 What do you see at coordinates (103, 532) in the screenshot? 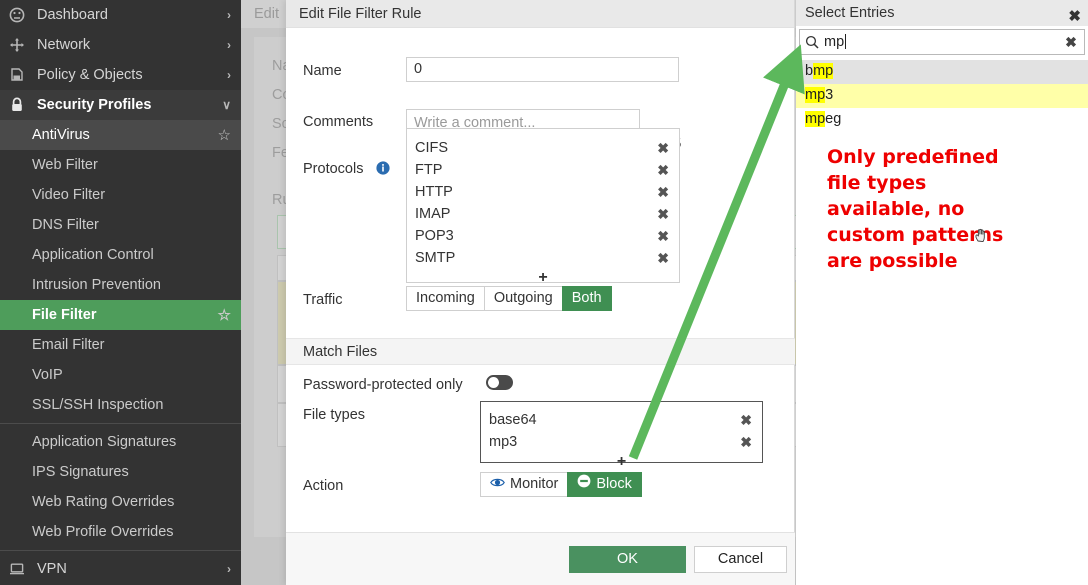
I see `sidebar-item-label: Web Profile Overrides` at bounding box center [103, 532].